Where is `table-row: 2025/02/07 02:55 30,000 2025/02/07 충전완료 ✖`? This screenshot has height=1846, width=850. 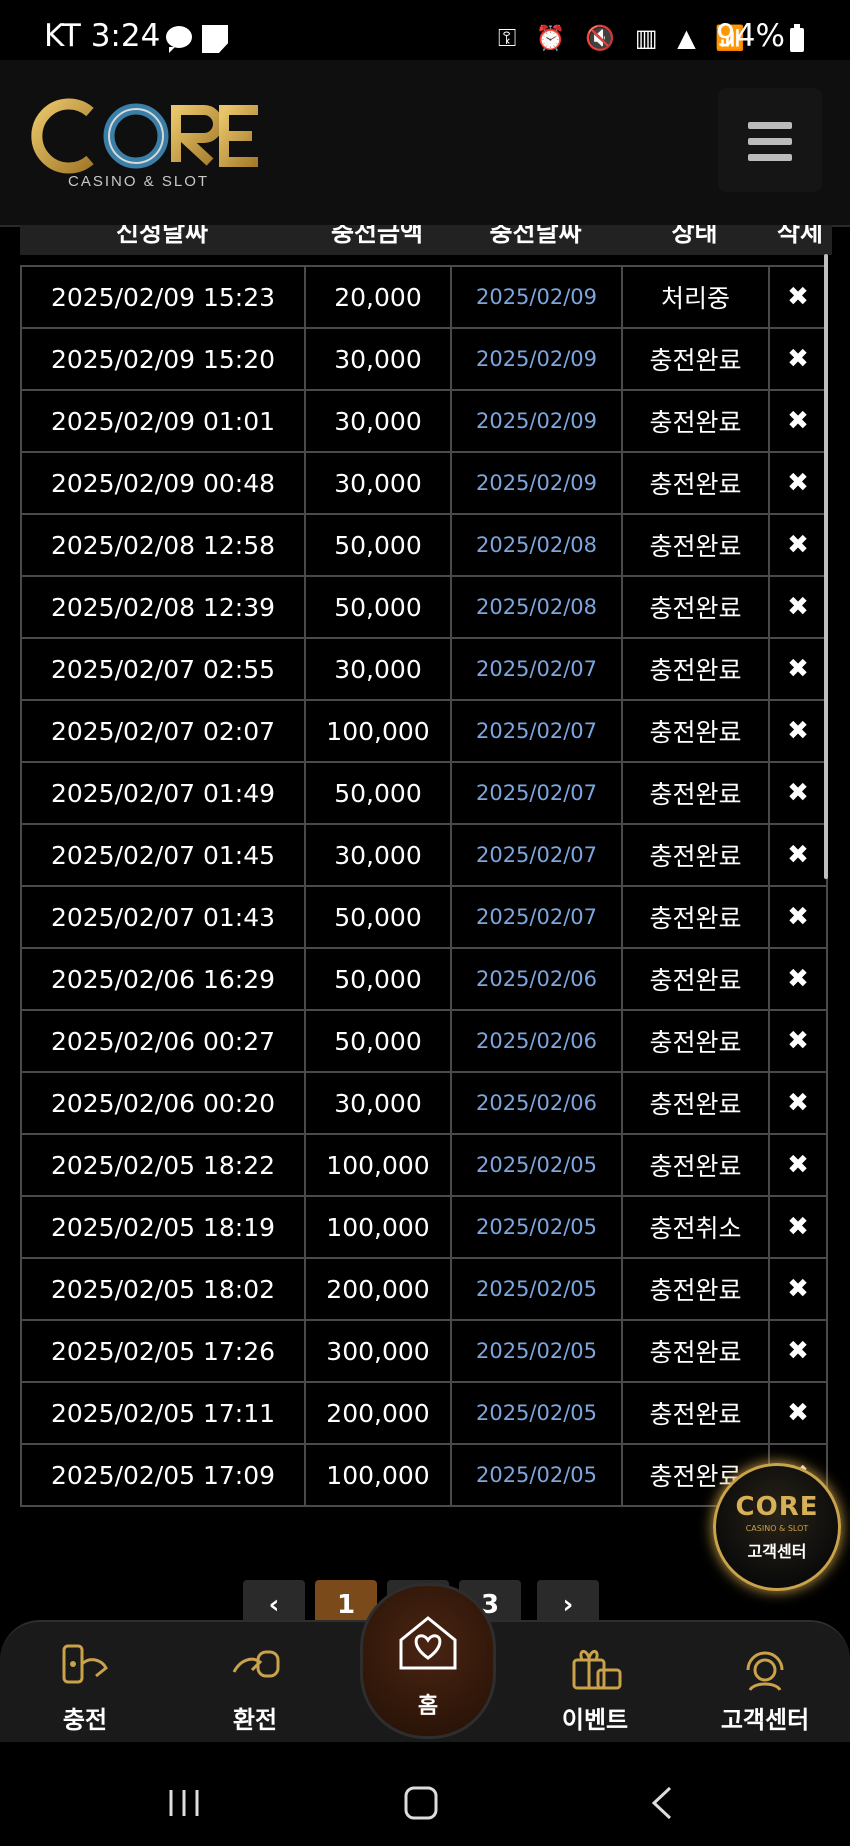
table-row: 2025/02/07 02:55 30,000 2025/02/07 충전완료 ✖ is located at coordinates (424, 669).